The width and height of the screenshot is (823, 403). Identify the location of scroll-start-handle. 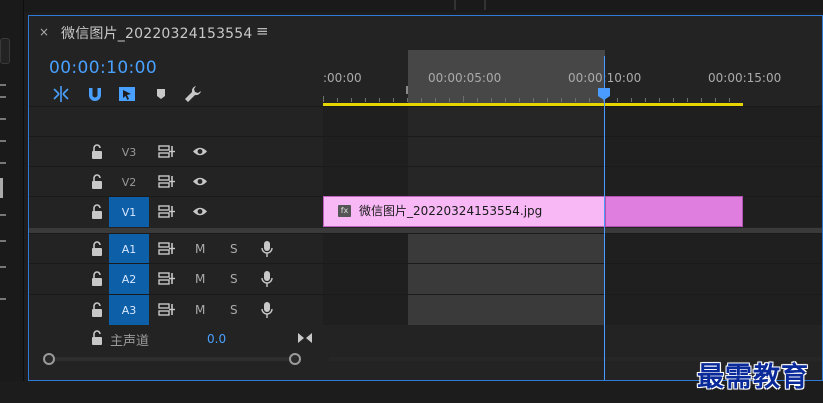
(49, 359).